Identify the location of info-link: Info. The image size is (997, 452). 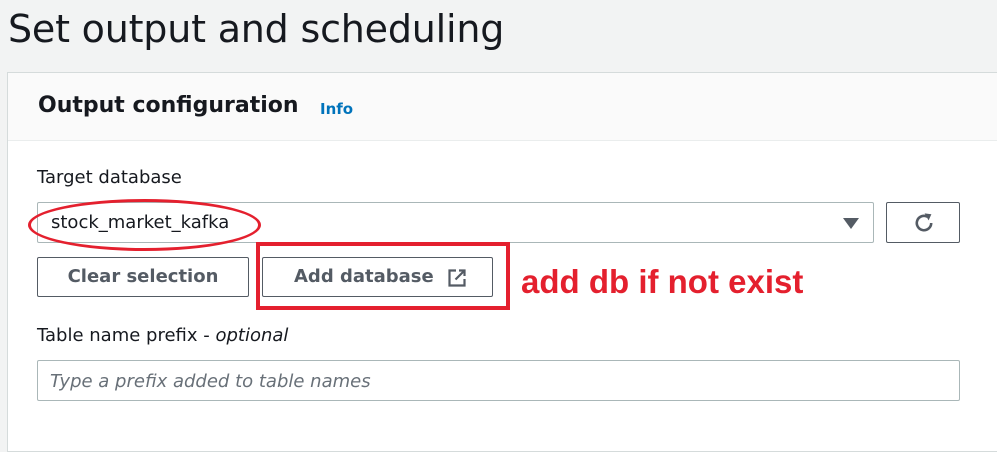
(336, 109).